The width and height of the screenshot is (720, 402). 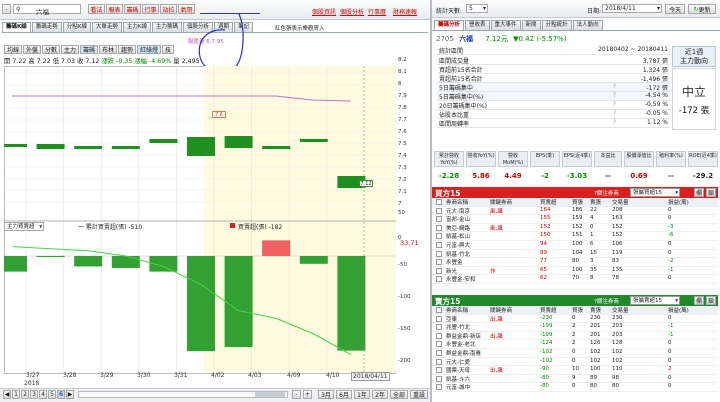 I want to click on table-row: 凱基-斗六 -80 9 89 98 0, so click(x=575, y=379).